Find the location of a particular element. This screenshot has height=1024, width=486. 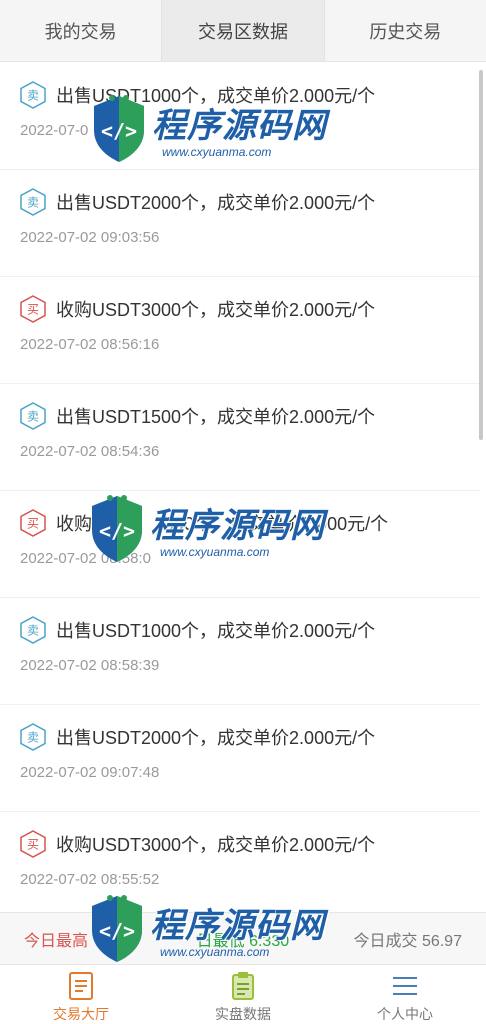

nav-label: 个人中心 is located at coordinates (405, 1014).